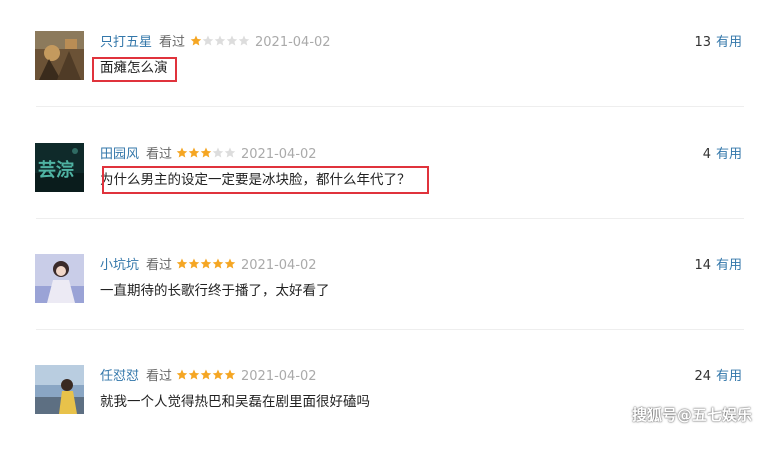 The height and width of the screenshot is (464, 766). What do you see at coordinates (691, 415) in the screenshot?
I see `watermark: 搜狐号@五七娱乐` at bounding box center [691, 415].